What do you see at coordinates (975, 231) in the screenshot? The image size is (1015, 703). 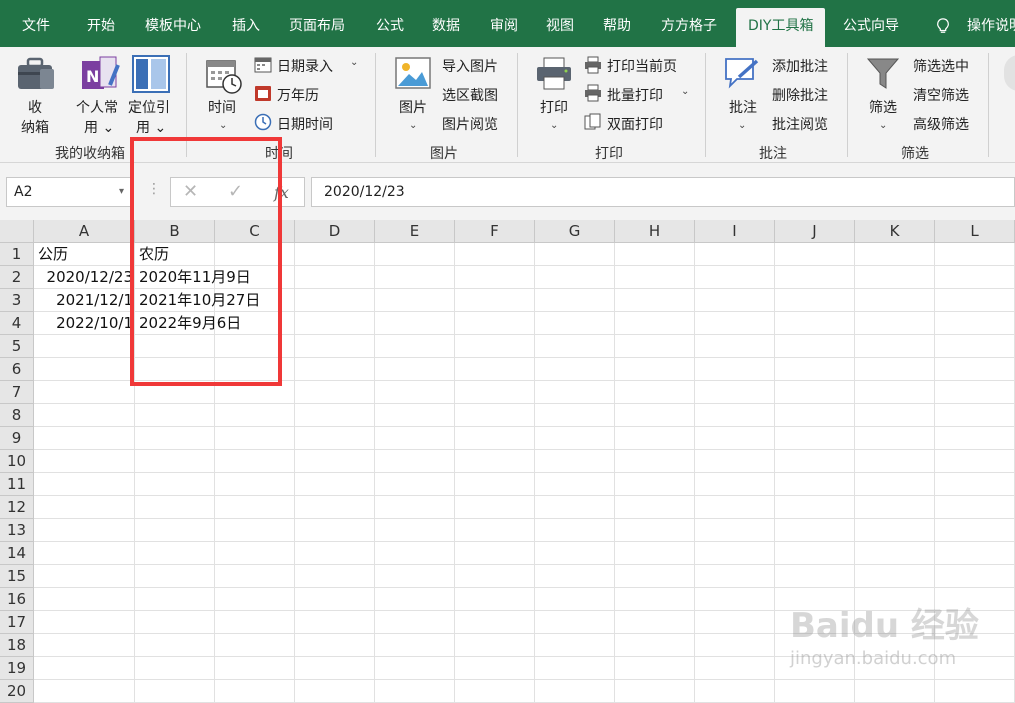 I see `column-header-l: L` at bounding box center [975, 231].